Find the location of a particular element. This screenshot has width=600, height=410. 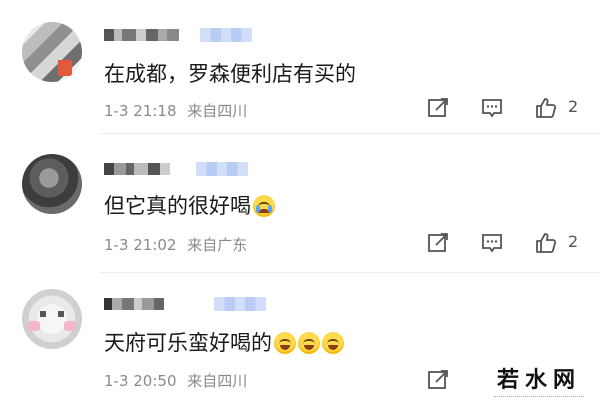

watermark: 若水网 is located at coordinates (539, 382).